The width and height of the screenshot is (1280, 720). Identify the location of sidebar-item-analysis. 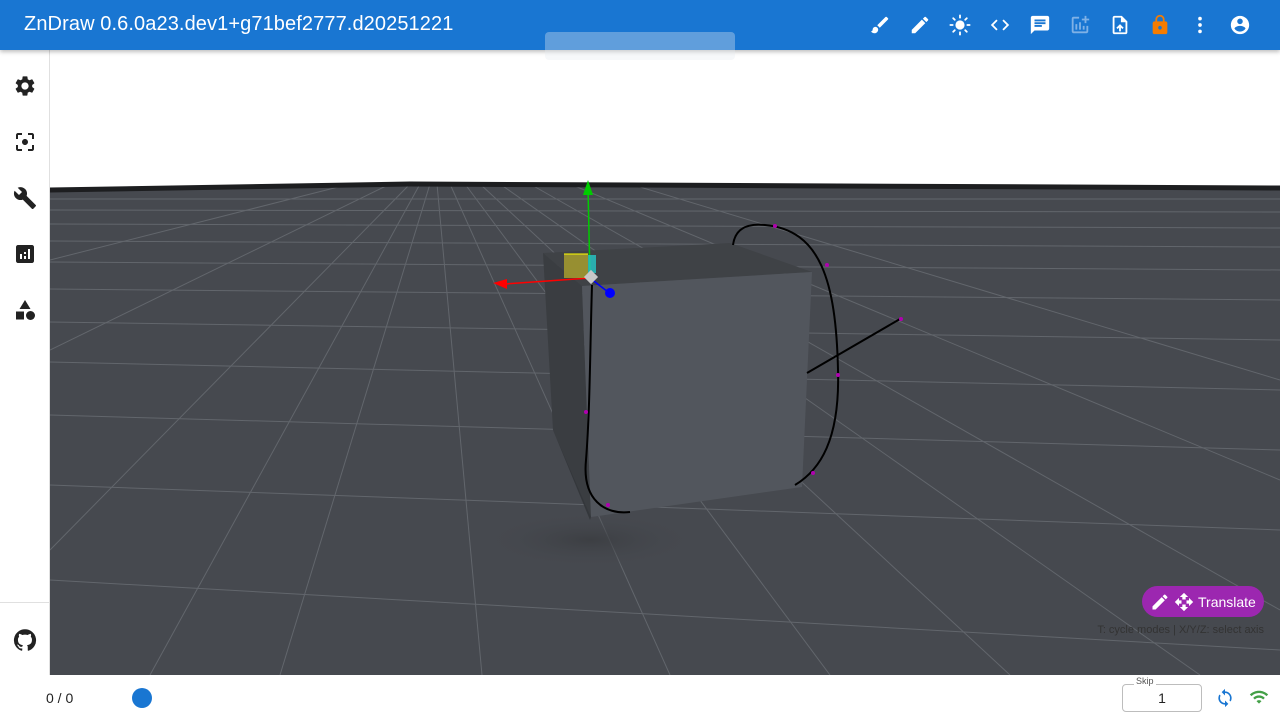
(25, 254).